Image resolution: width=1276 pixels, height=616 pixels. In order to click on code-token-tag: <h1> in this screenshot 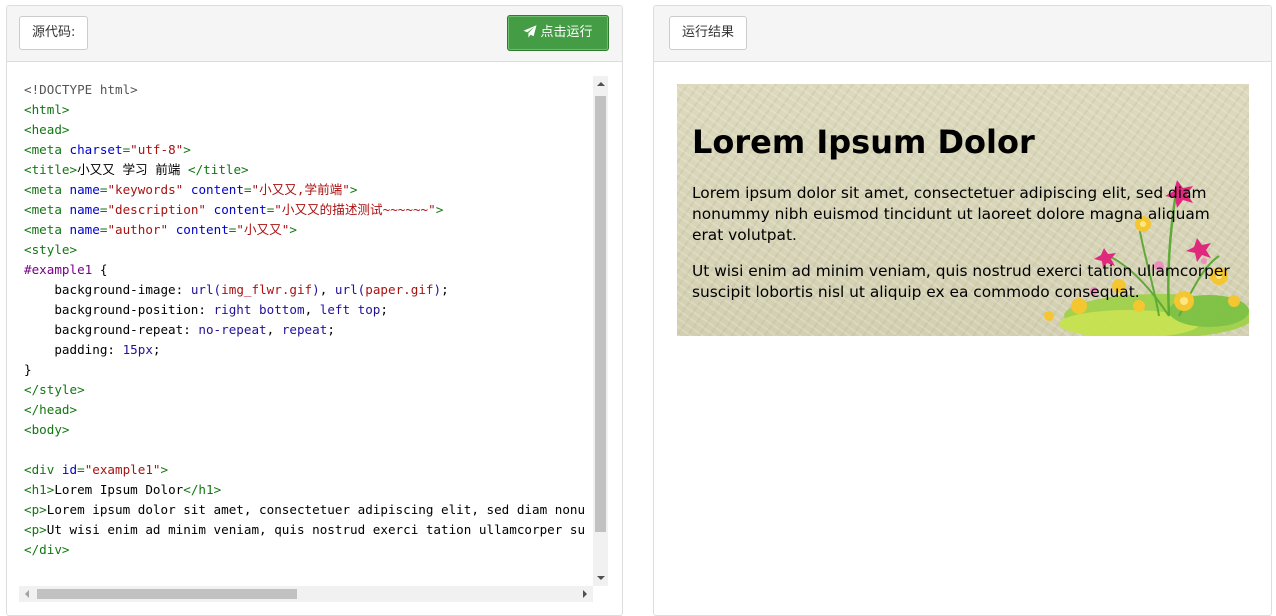, I will do `click(39, 489)`.